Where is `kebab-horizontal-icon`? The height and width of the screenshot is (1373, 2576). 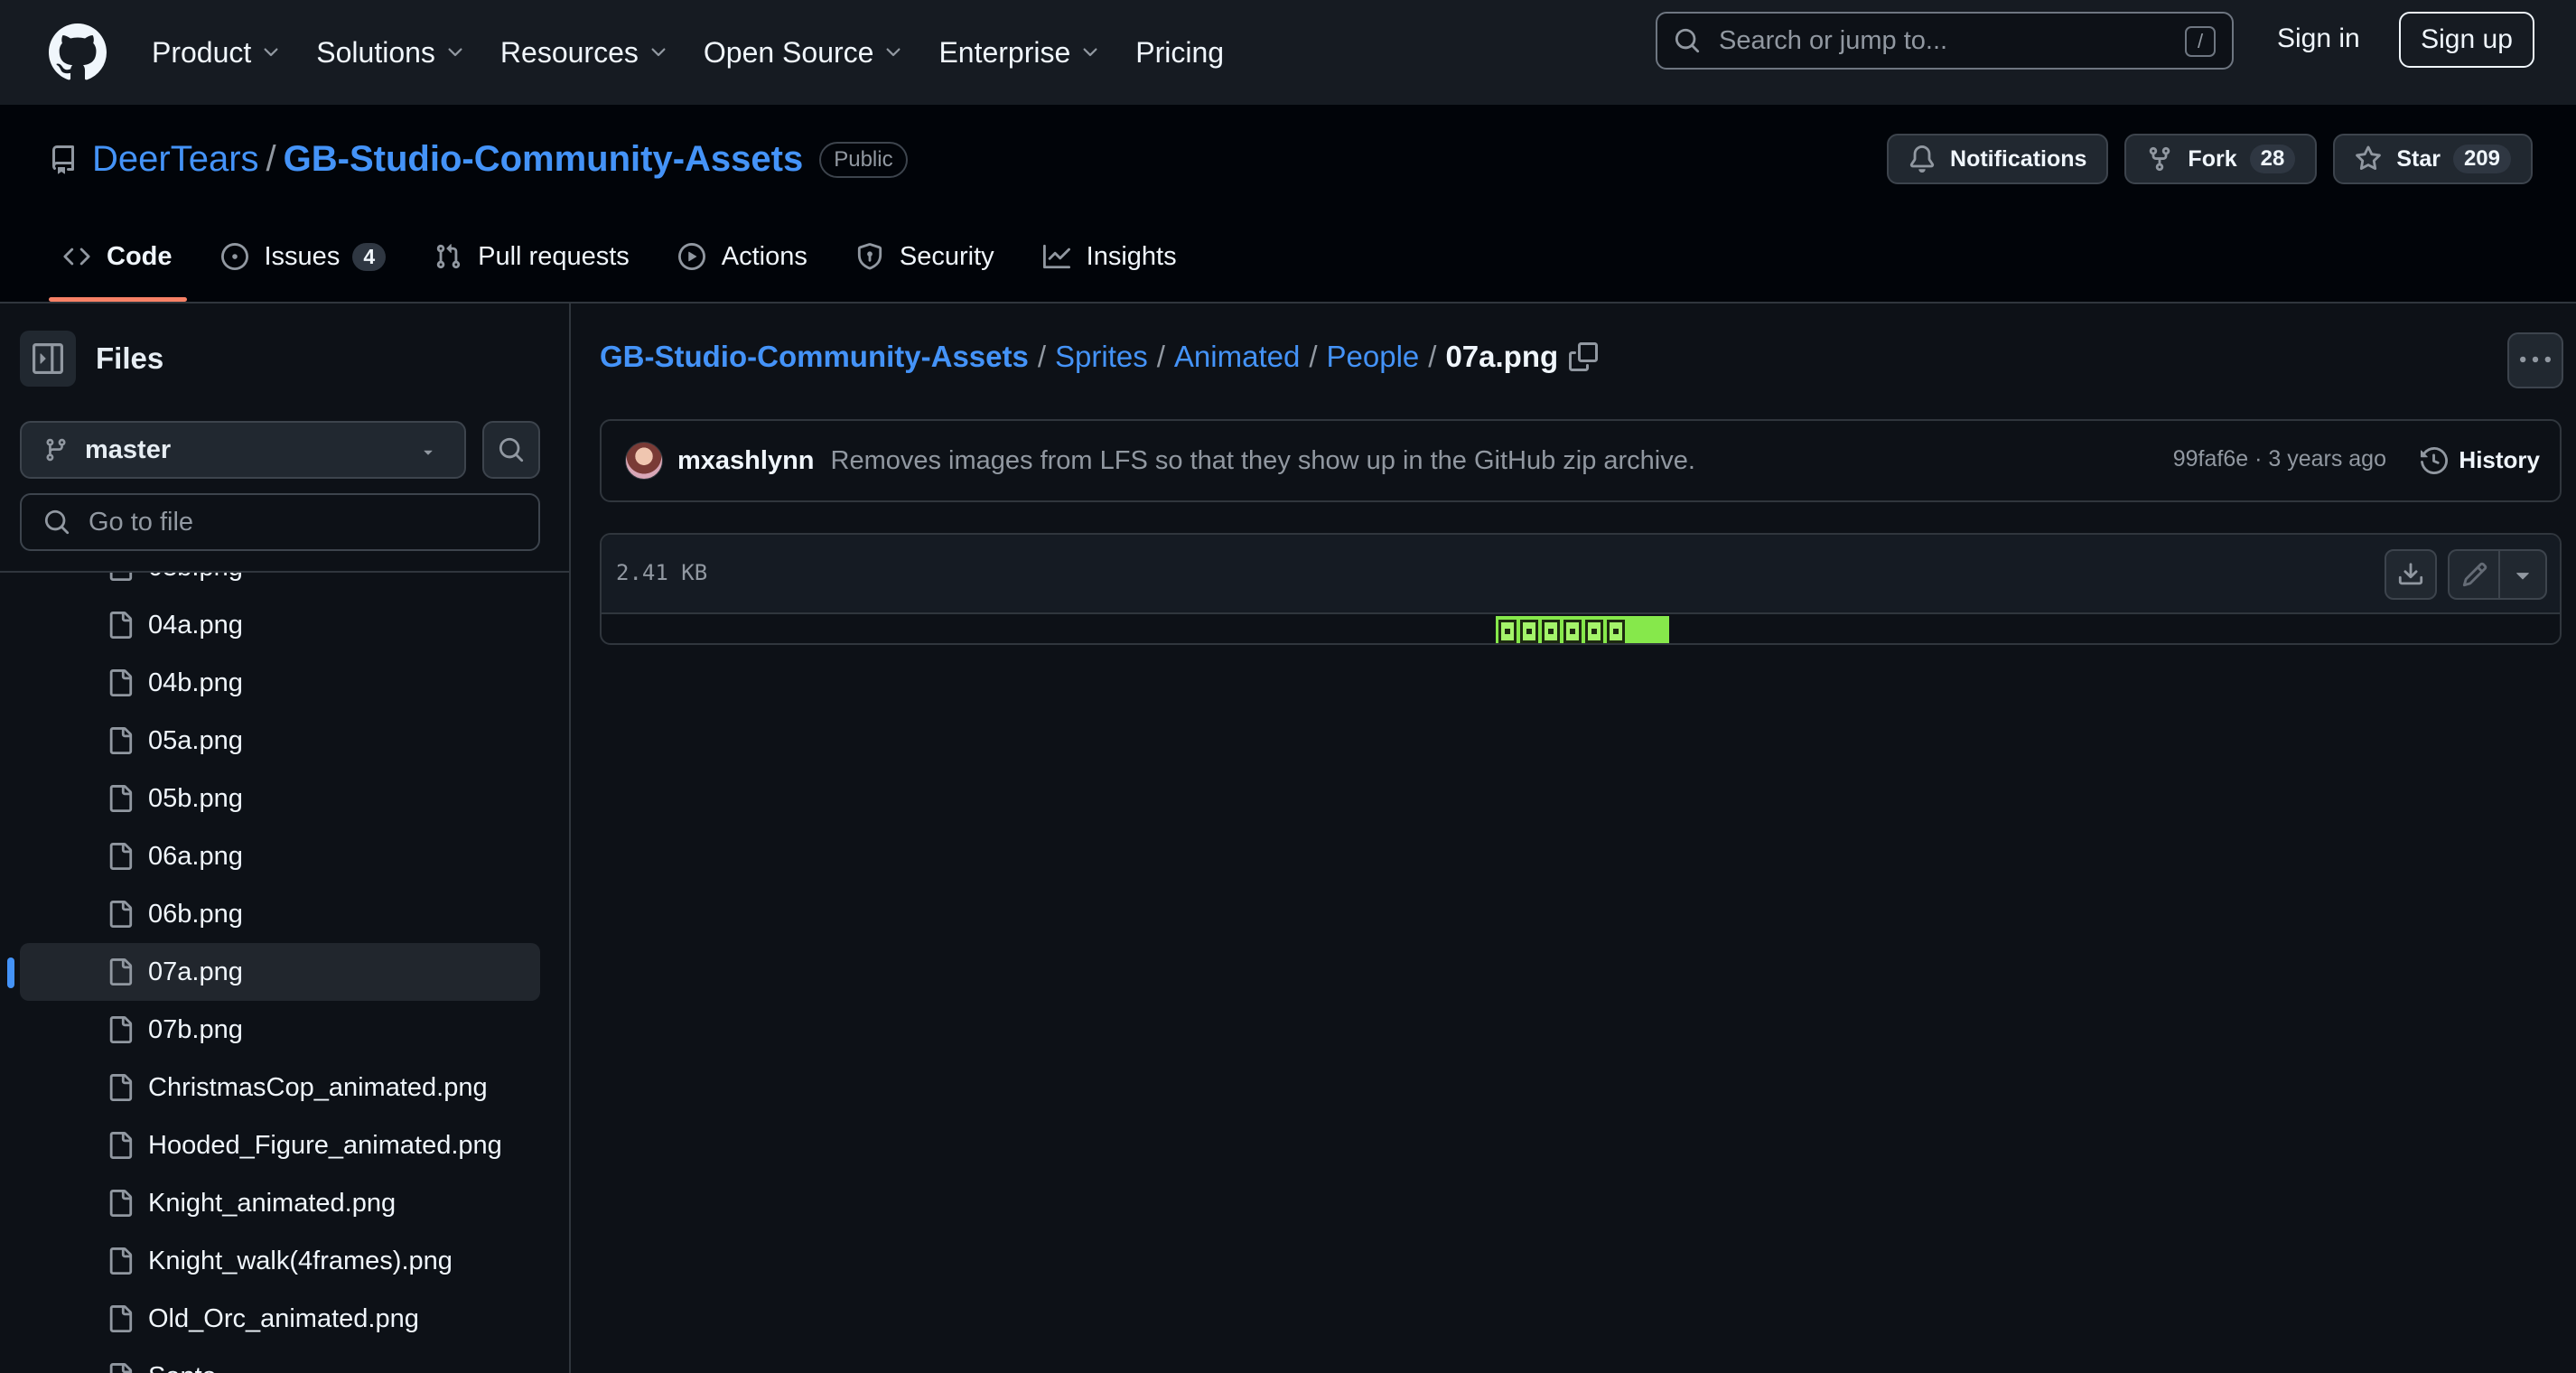
kebab-horizontal-icon is located at coordinates (2535, 359).